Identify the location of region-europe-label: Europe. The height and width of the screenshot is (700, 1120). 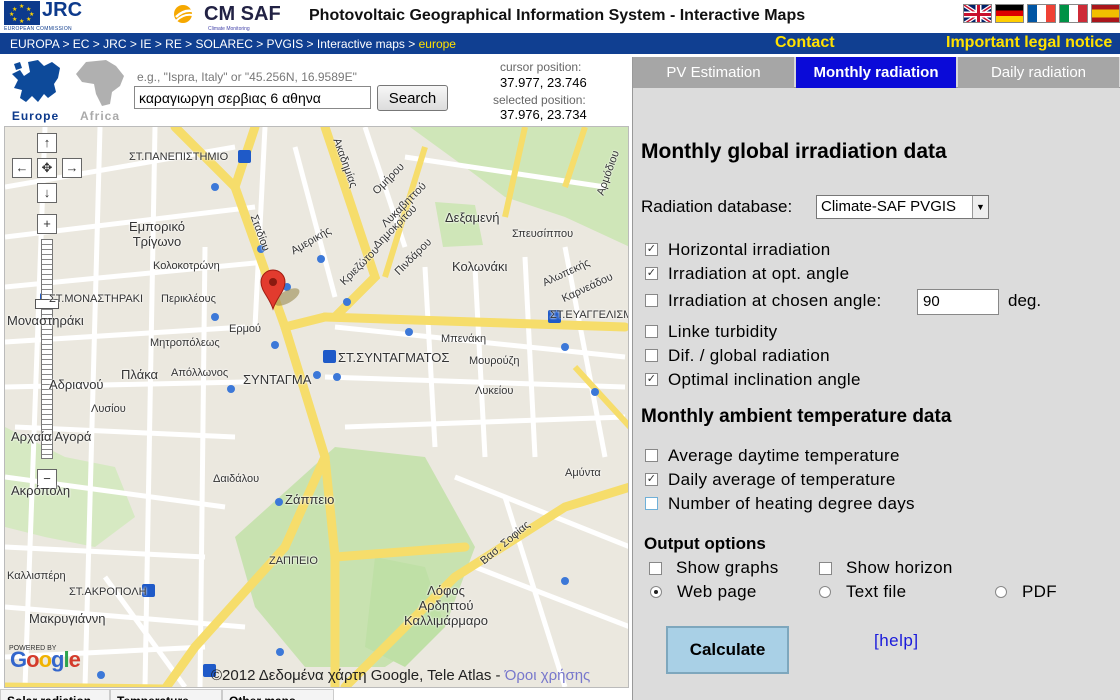
(35, 116).